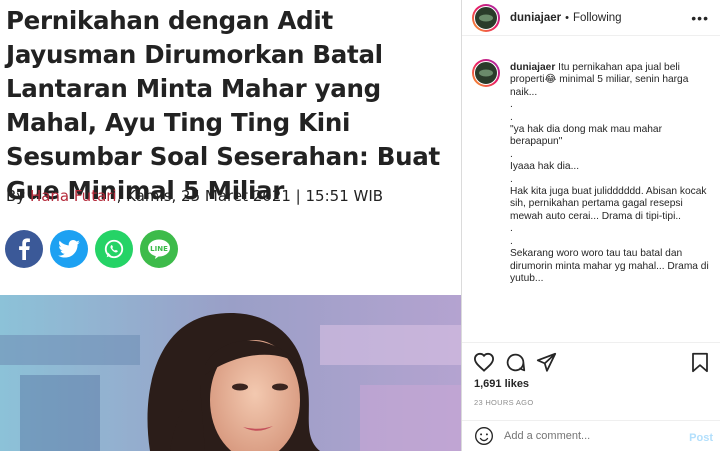  Describe the element at coordinates (700, 18) in the screenshot. I see `more-options-icon: •••` at that location.